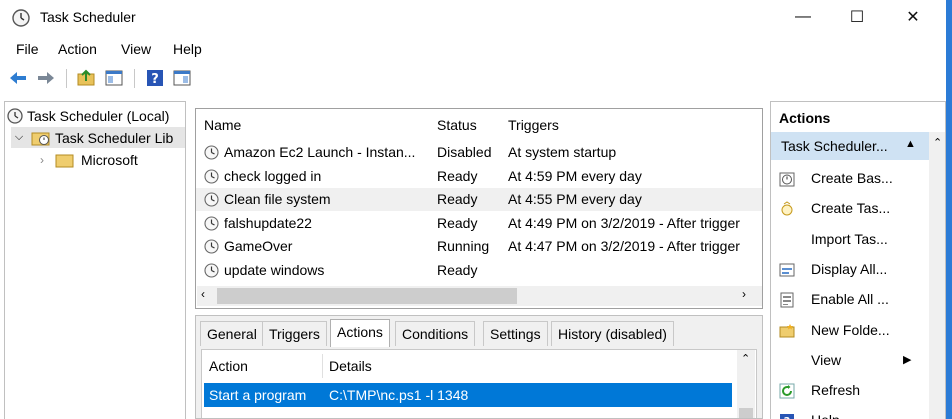 Image resolution: width=952 pixels, height=419 pixels. Describe the element at coordinates (575, 199) in the screenshot. I see `task-trigger: At 4:55 PM every day` at that location.